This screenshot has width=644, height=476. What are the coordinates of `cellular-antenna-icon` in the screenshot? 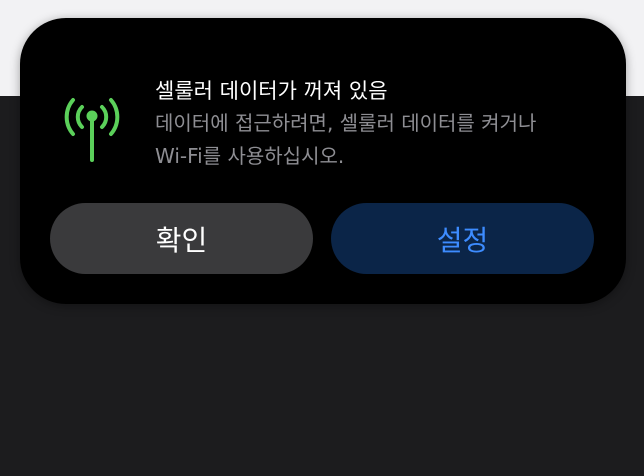 It's located at (92, 130).